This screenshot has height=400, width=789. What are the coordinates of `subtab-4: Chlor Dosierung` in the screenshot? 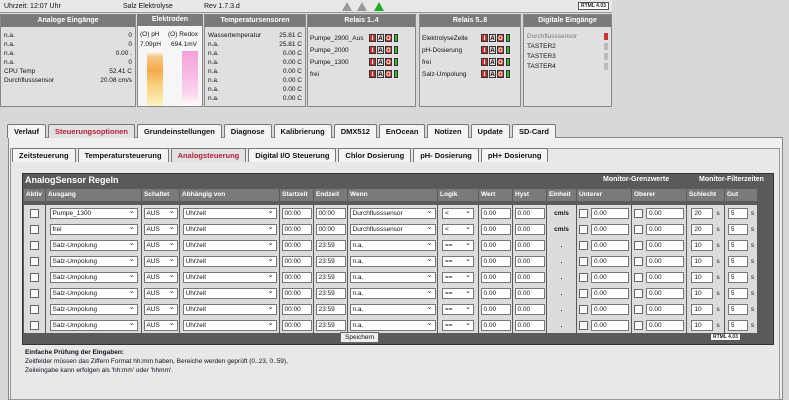 It's located at (375, 155).